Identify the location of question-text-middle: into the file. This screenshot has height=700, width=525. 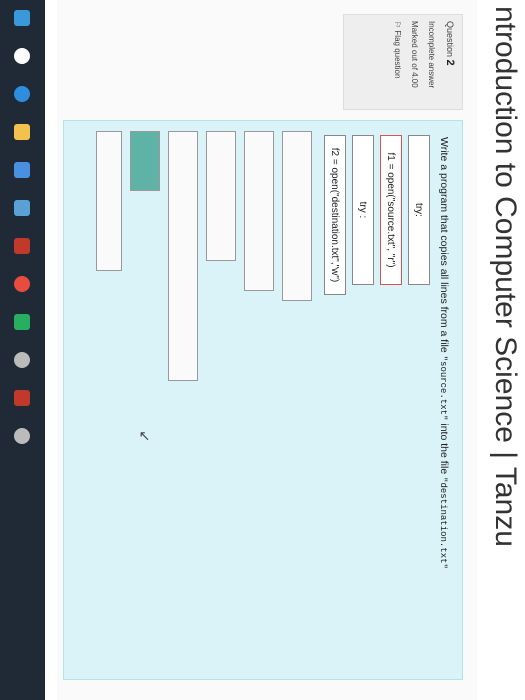
(444, 449).